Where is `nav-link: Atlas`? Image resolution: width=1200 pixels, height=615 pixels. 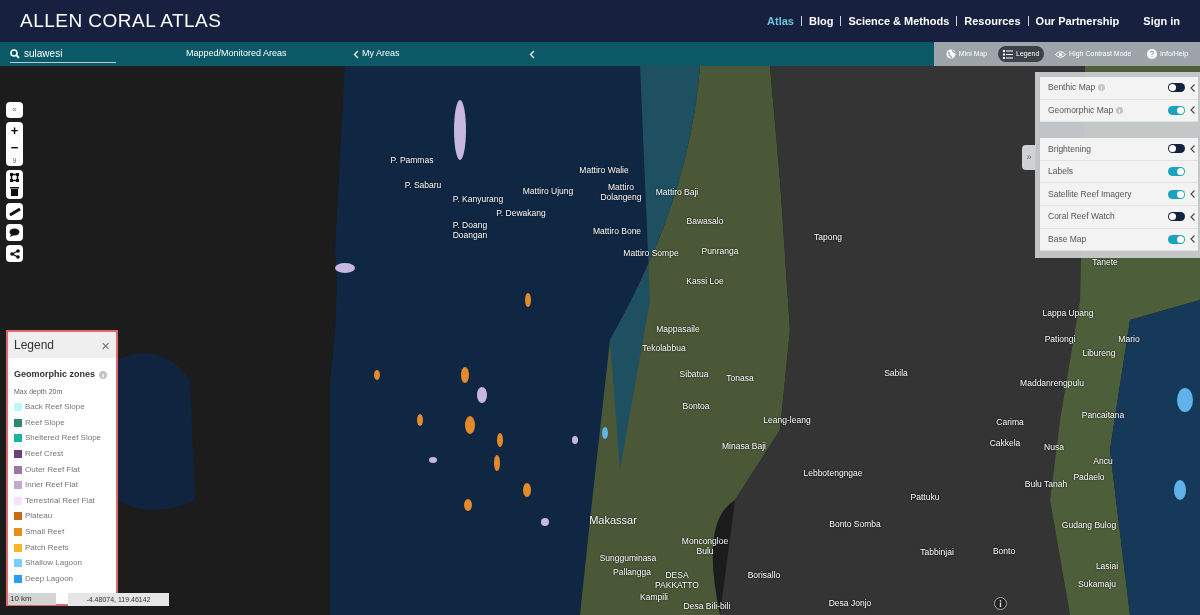
nav-link: Atlas is located at coordinates (780, 21).